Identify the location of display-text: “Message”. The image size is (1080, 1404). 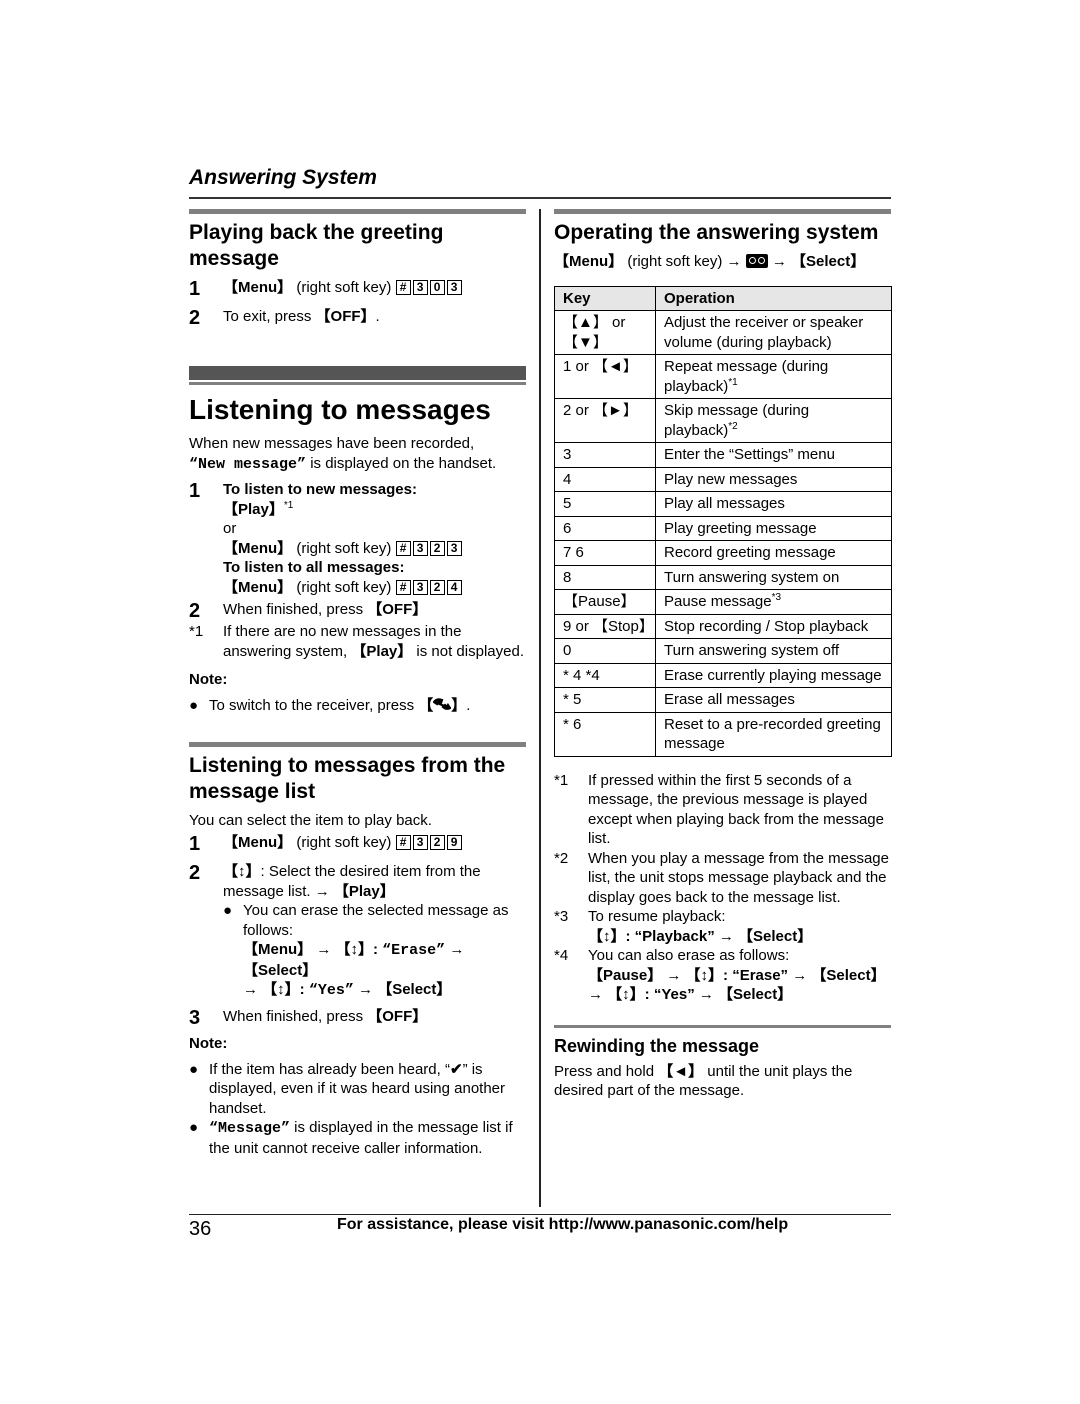
(250, 1128).